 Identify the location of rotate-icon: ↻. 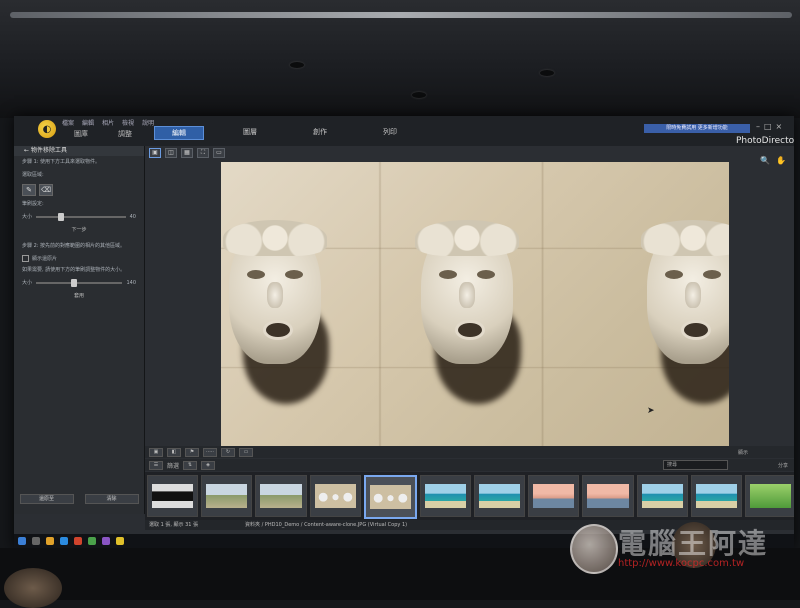
(228, 452).